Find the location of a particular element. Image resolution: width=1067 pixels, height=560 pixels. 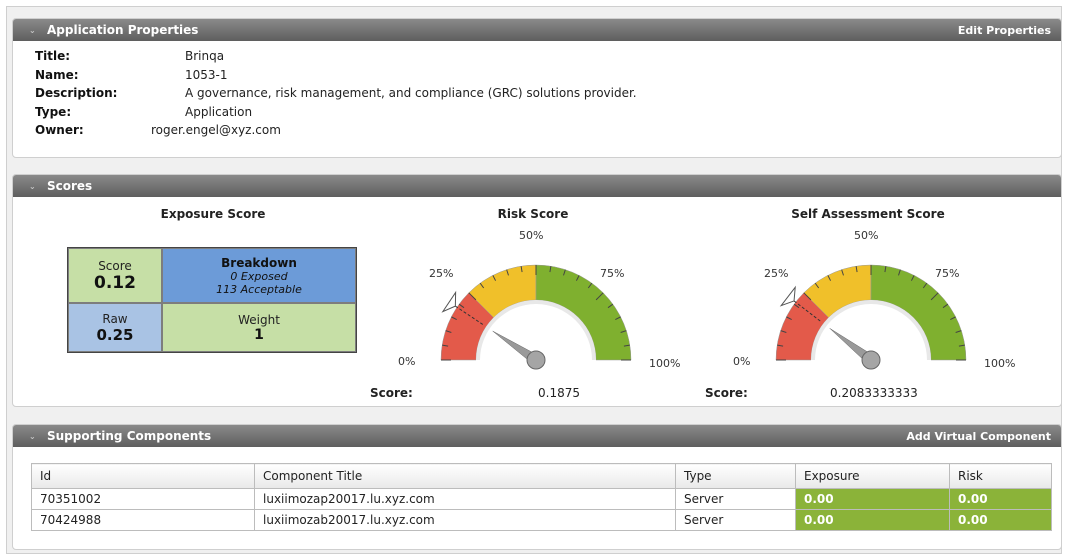

exposed-count: 0 Exposed is located at coordinates (259, 276).